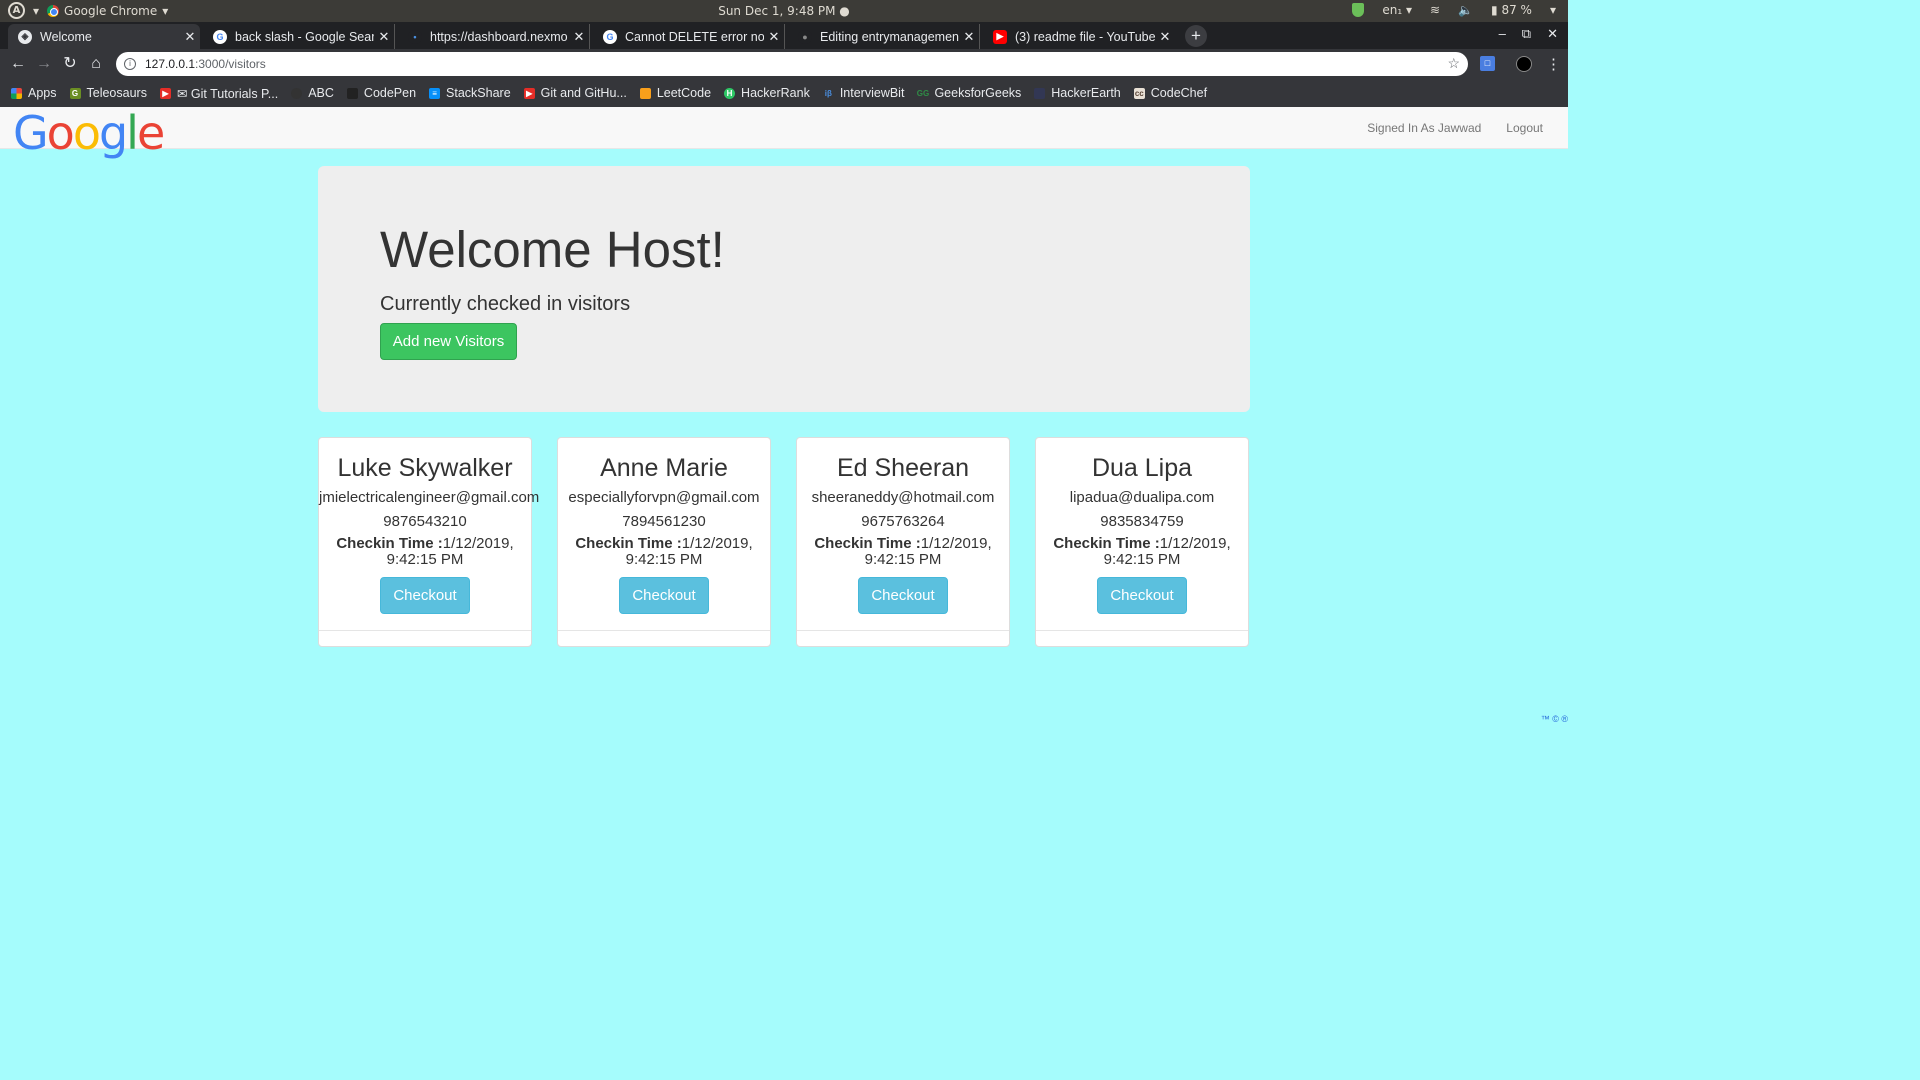 The height and width of the screenshot is (1080, 1920). I want to click on bookmark-label: InterviewBit, so click(872, 93).